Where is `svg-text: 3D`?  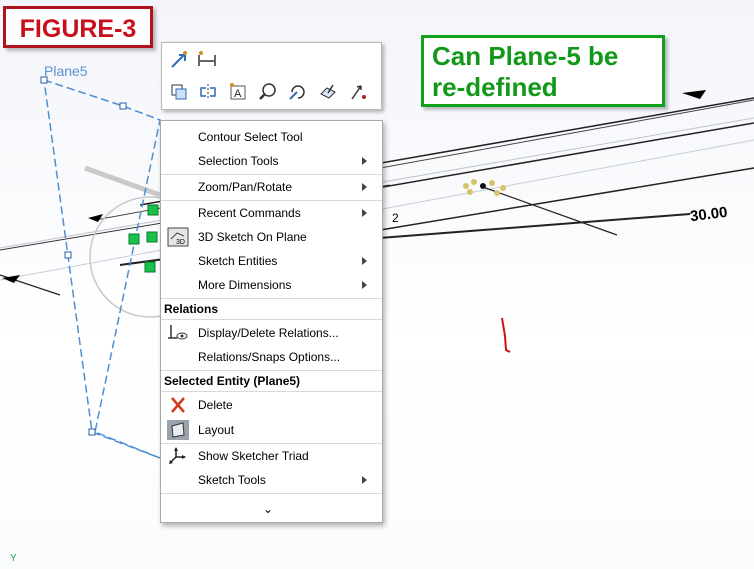
svg-text: 3D is located at coordinates (180, 242).